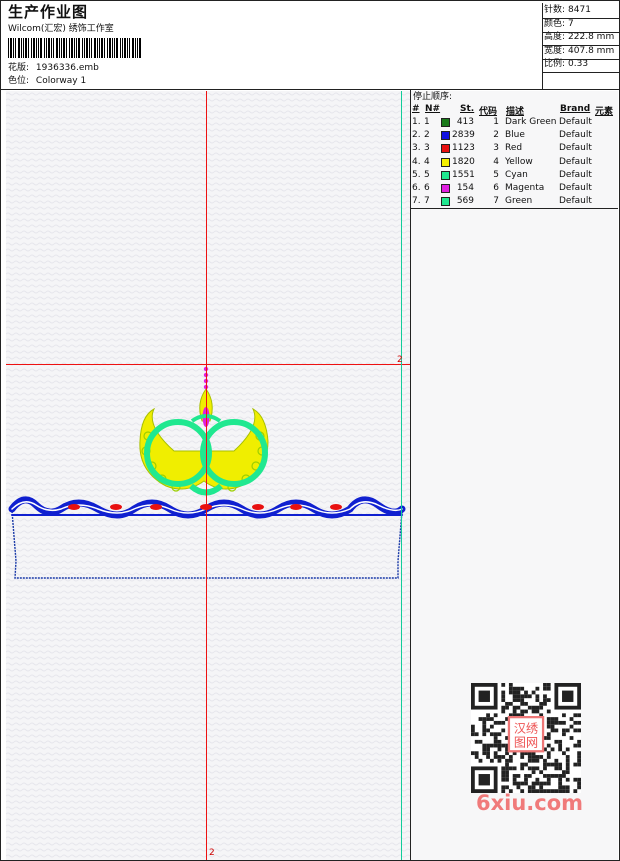 This screenshot has height=861, width=620. Describe the element at coordinates (416, 148) in the screenshot. I see `row-index: 3.` at that location.